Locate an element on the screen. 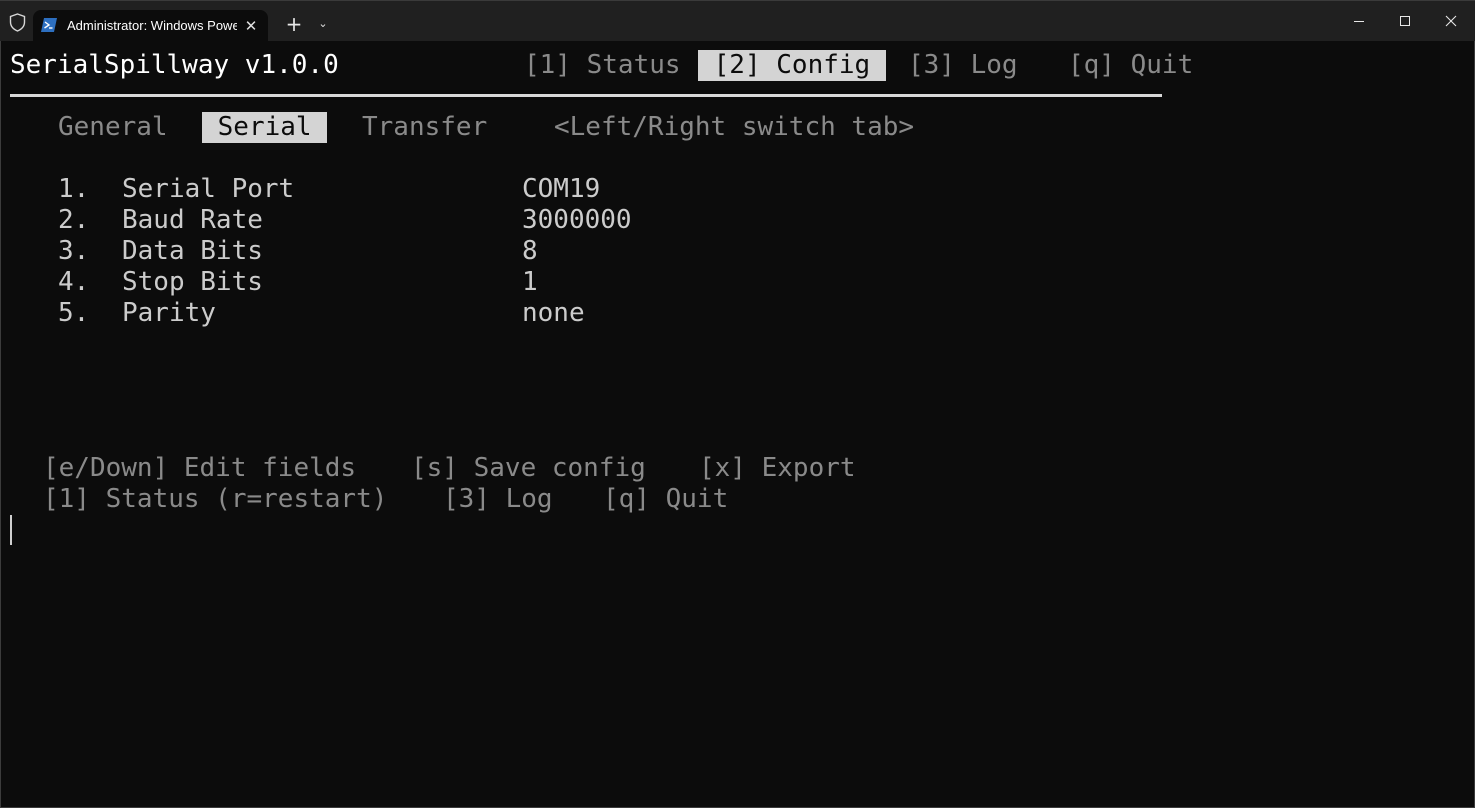 Image resolution: width=1475 pixels, height=808 pixels. powershell-icon is located at coordinates (49, 25).